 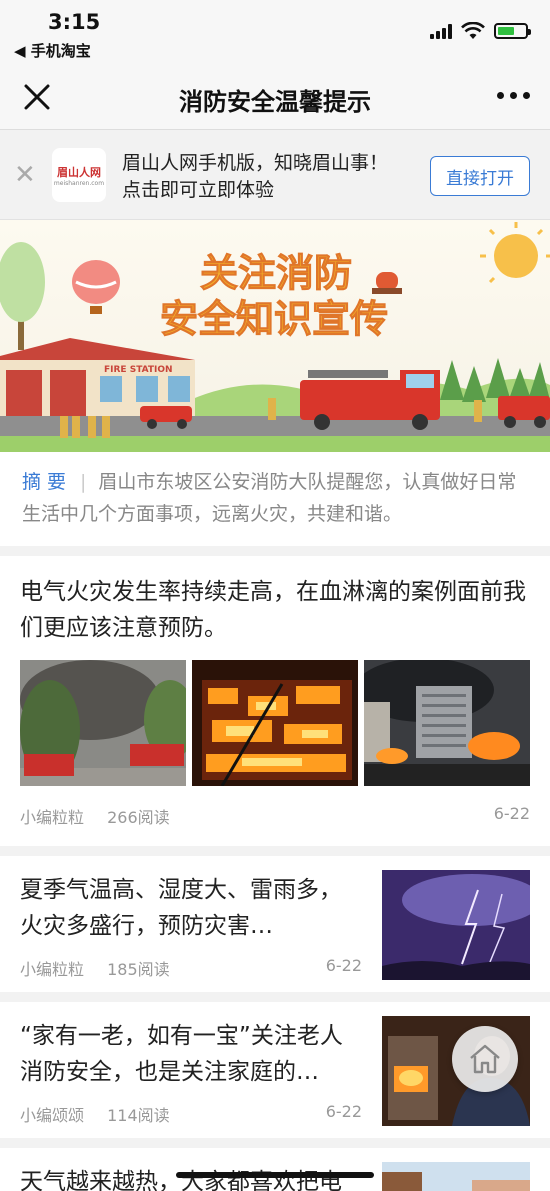 What do you see at coordinates (52, 50) in the screenshot?
I see `back-to-app-link: ◀ 手机淘宝` at bounding box center [52, 50].